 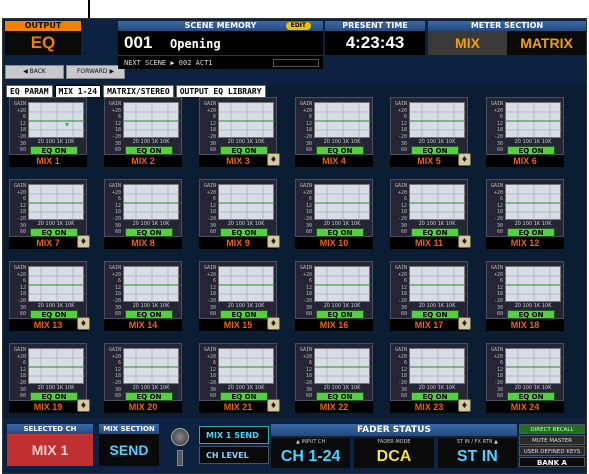 What do you see at coordinates (311, 453) in the screenshot?
I see `input-ch-layer: ▲ INPUT CH CH 1-24` at bounding box center [311, 453].